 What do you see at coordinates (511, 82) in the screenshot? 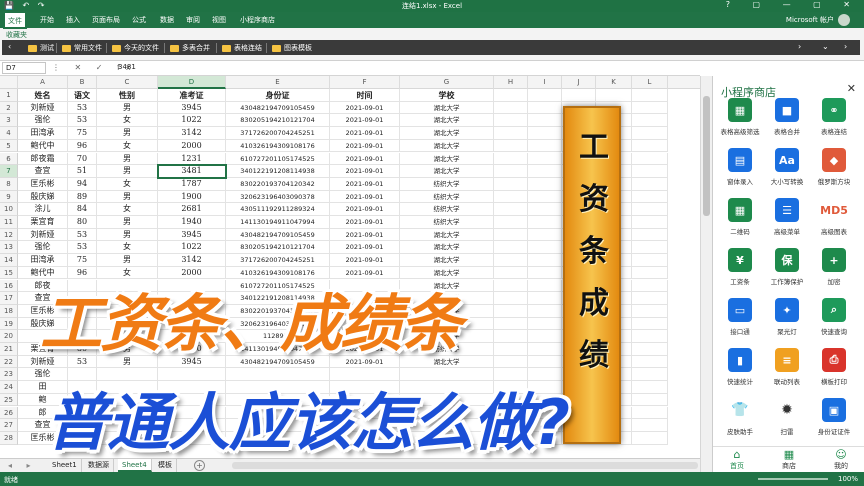
I see `column-header: H` at bounding box center [511, 82].